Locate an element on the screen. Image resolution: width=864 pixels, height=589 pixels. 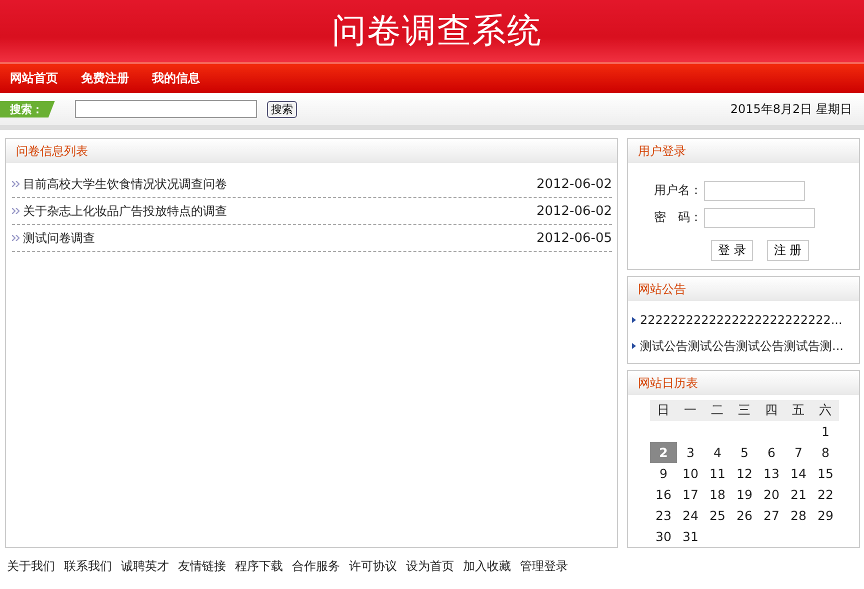
password-field is located at coordinates (759, 218).